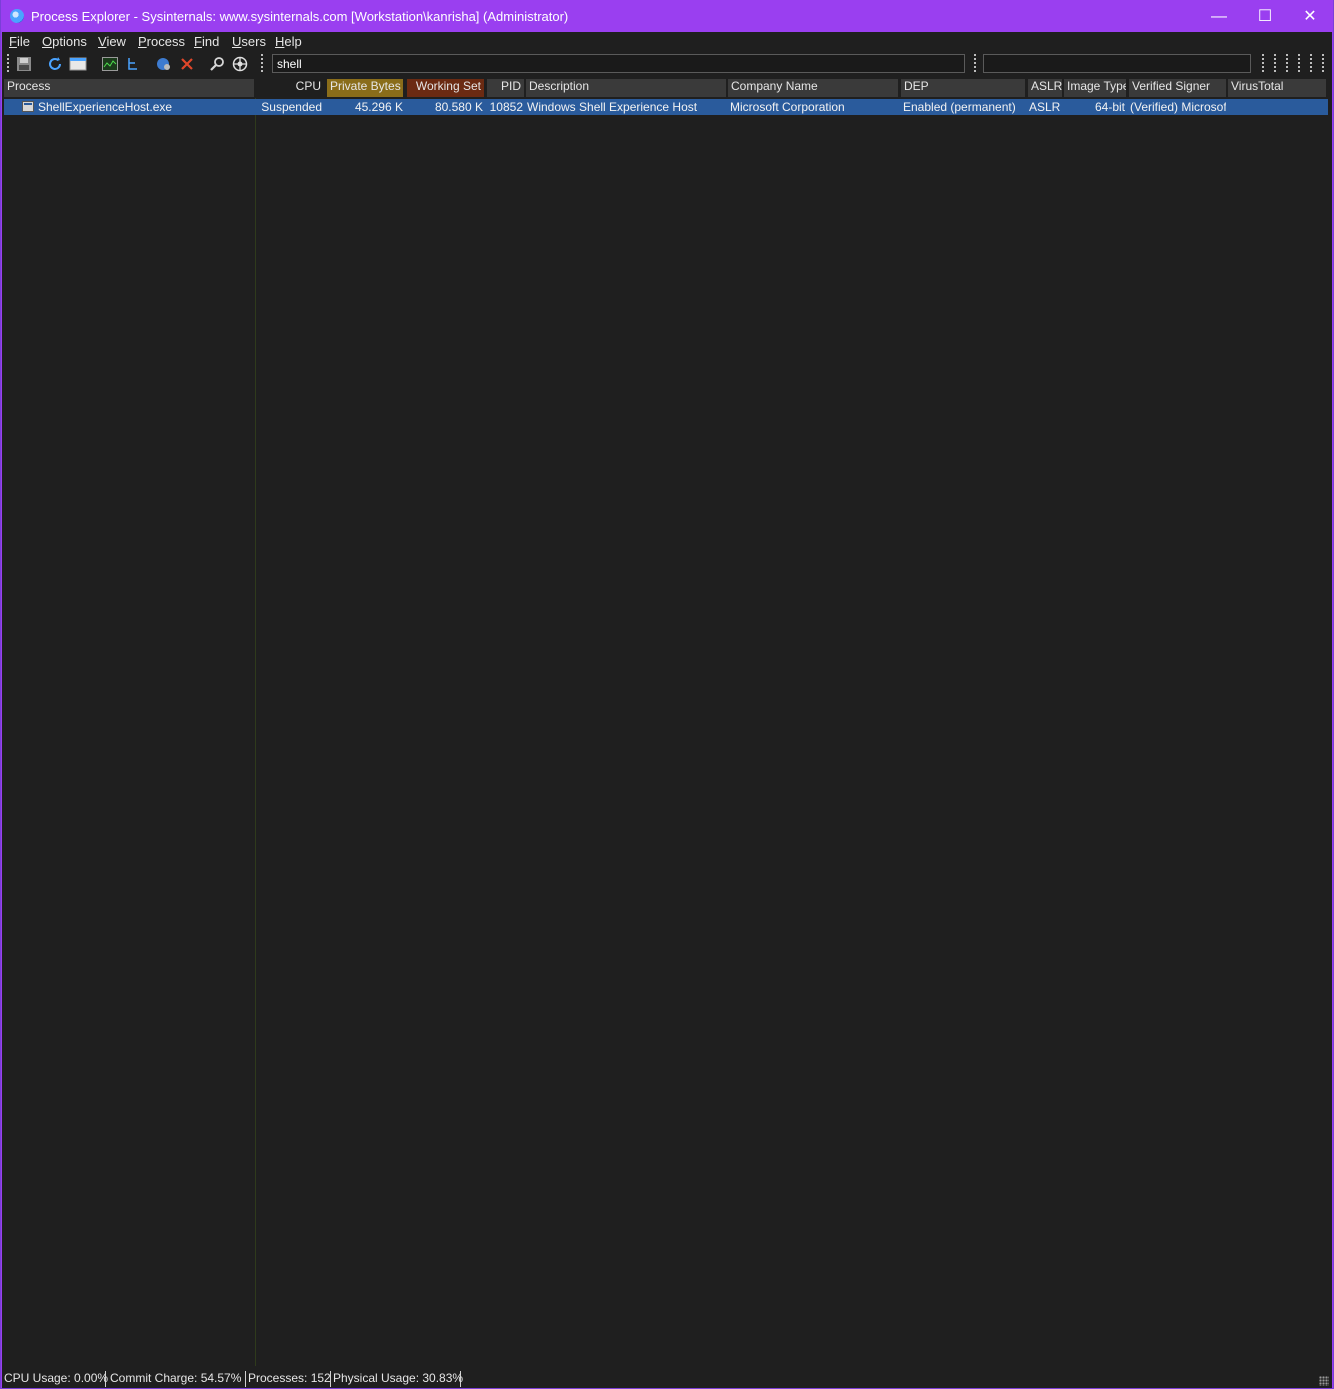  What do you see at coordinates (78, 64) in the screenshot?
I see `system-info-icon` at bounding box center [78, 64].